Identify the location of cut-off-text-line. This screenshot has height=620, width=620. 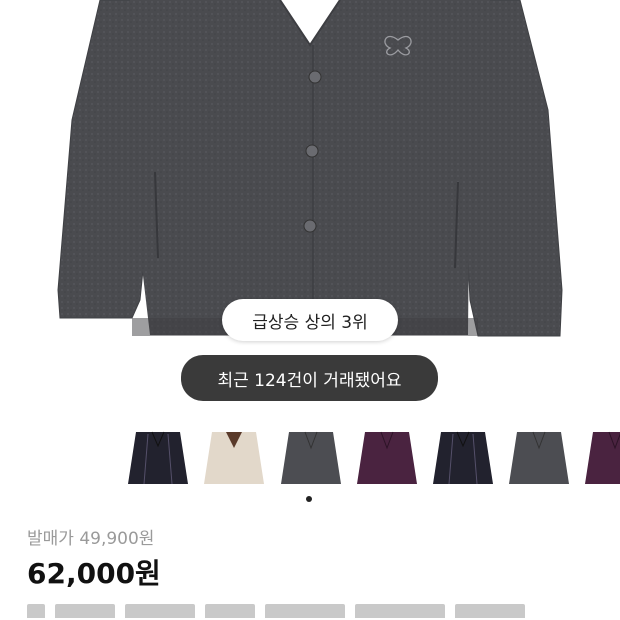
(312, 611).